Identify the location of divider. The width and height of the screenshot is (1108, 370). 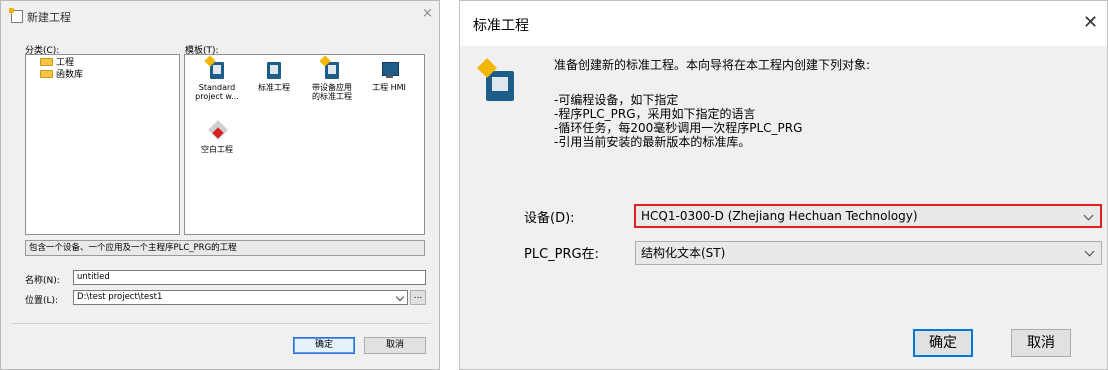
(221, 323).